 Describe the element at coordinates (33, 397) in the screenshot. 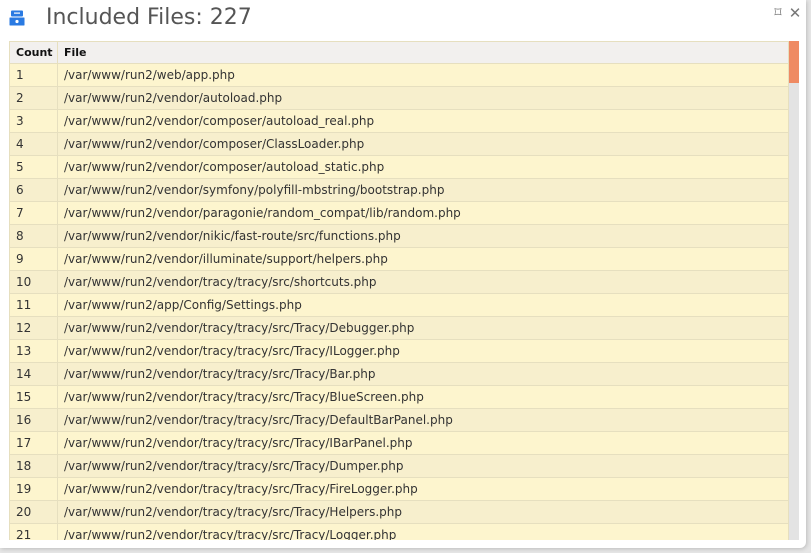

I see `row-count-cell: 15` at that location.